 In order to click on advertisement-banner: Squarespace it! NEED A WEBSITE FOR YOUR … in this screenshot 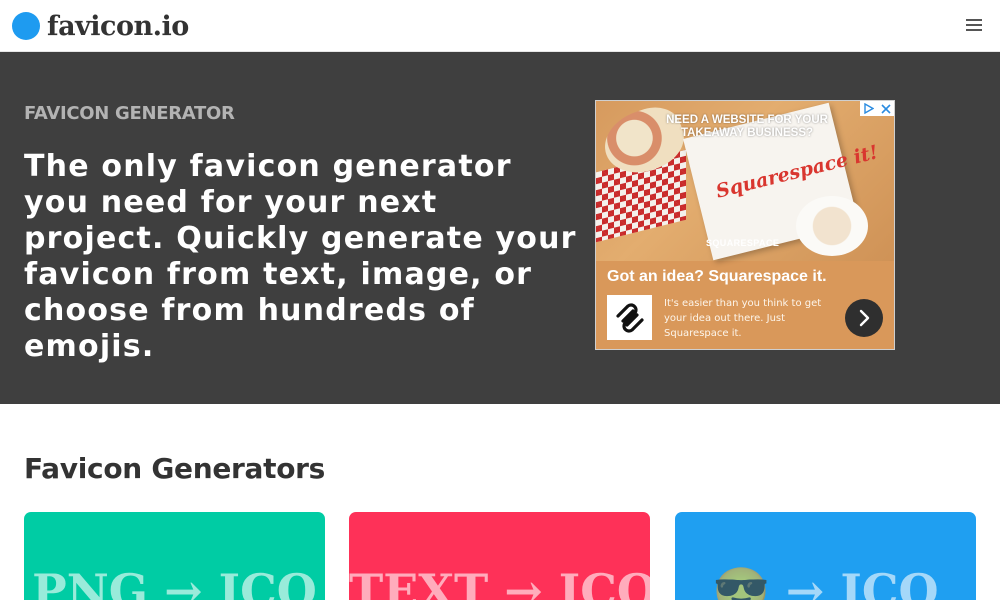, I will do `click(745, 225)`.